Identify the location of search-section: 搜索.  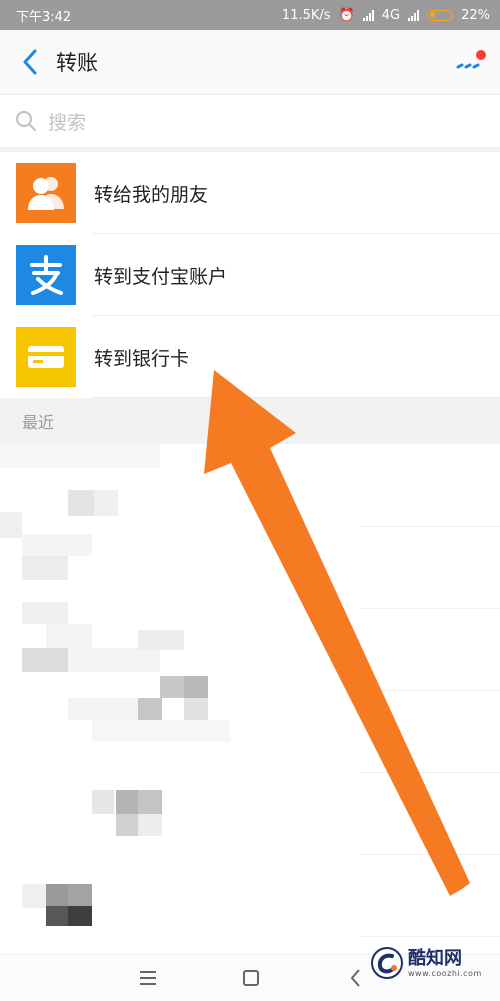
(250, 123).